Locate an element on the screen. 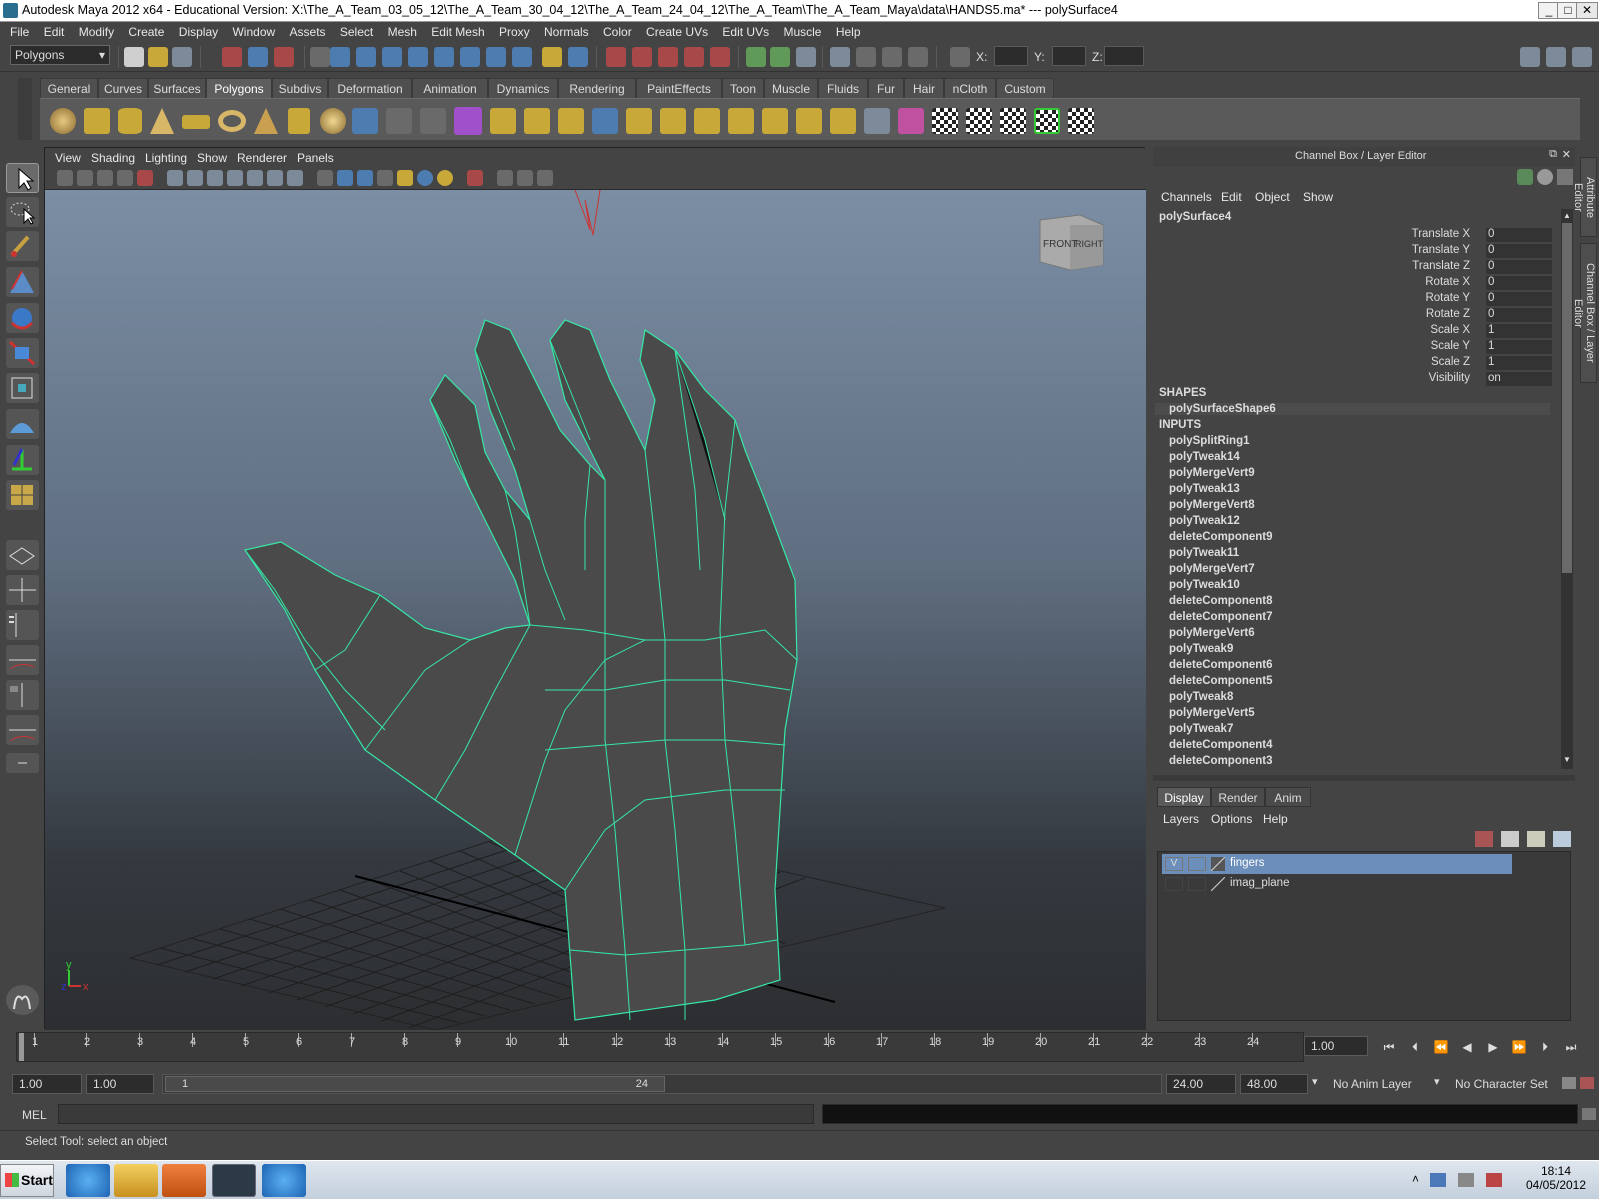 Image resolution: width=1599 pixels, height=1199 pixels. attr-value: 1 is located at coordinates (1519, 347).